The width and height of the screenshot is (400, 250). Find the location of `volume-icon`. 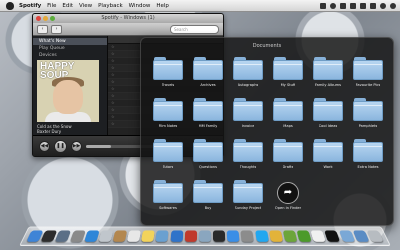

volume-icon is located at coordinates (363, 6).